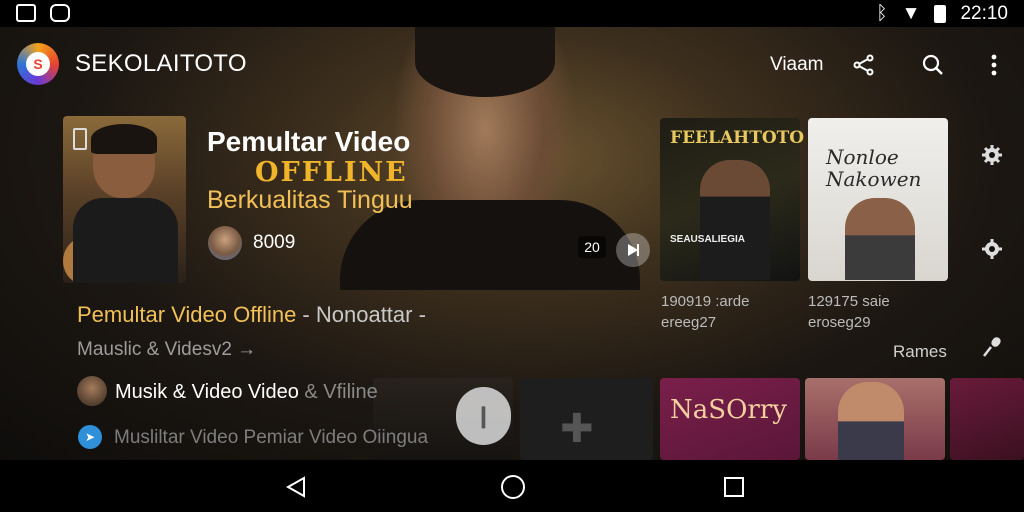 This screenshot has width=1024, height=512. Describe the element at coordinates (43, 13) in the screenshot. I see `status-left-icons` at that location.